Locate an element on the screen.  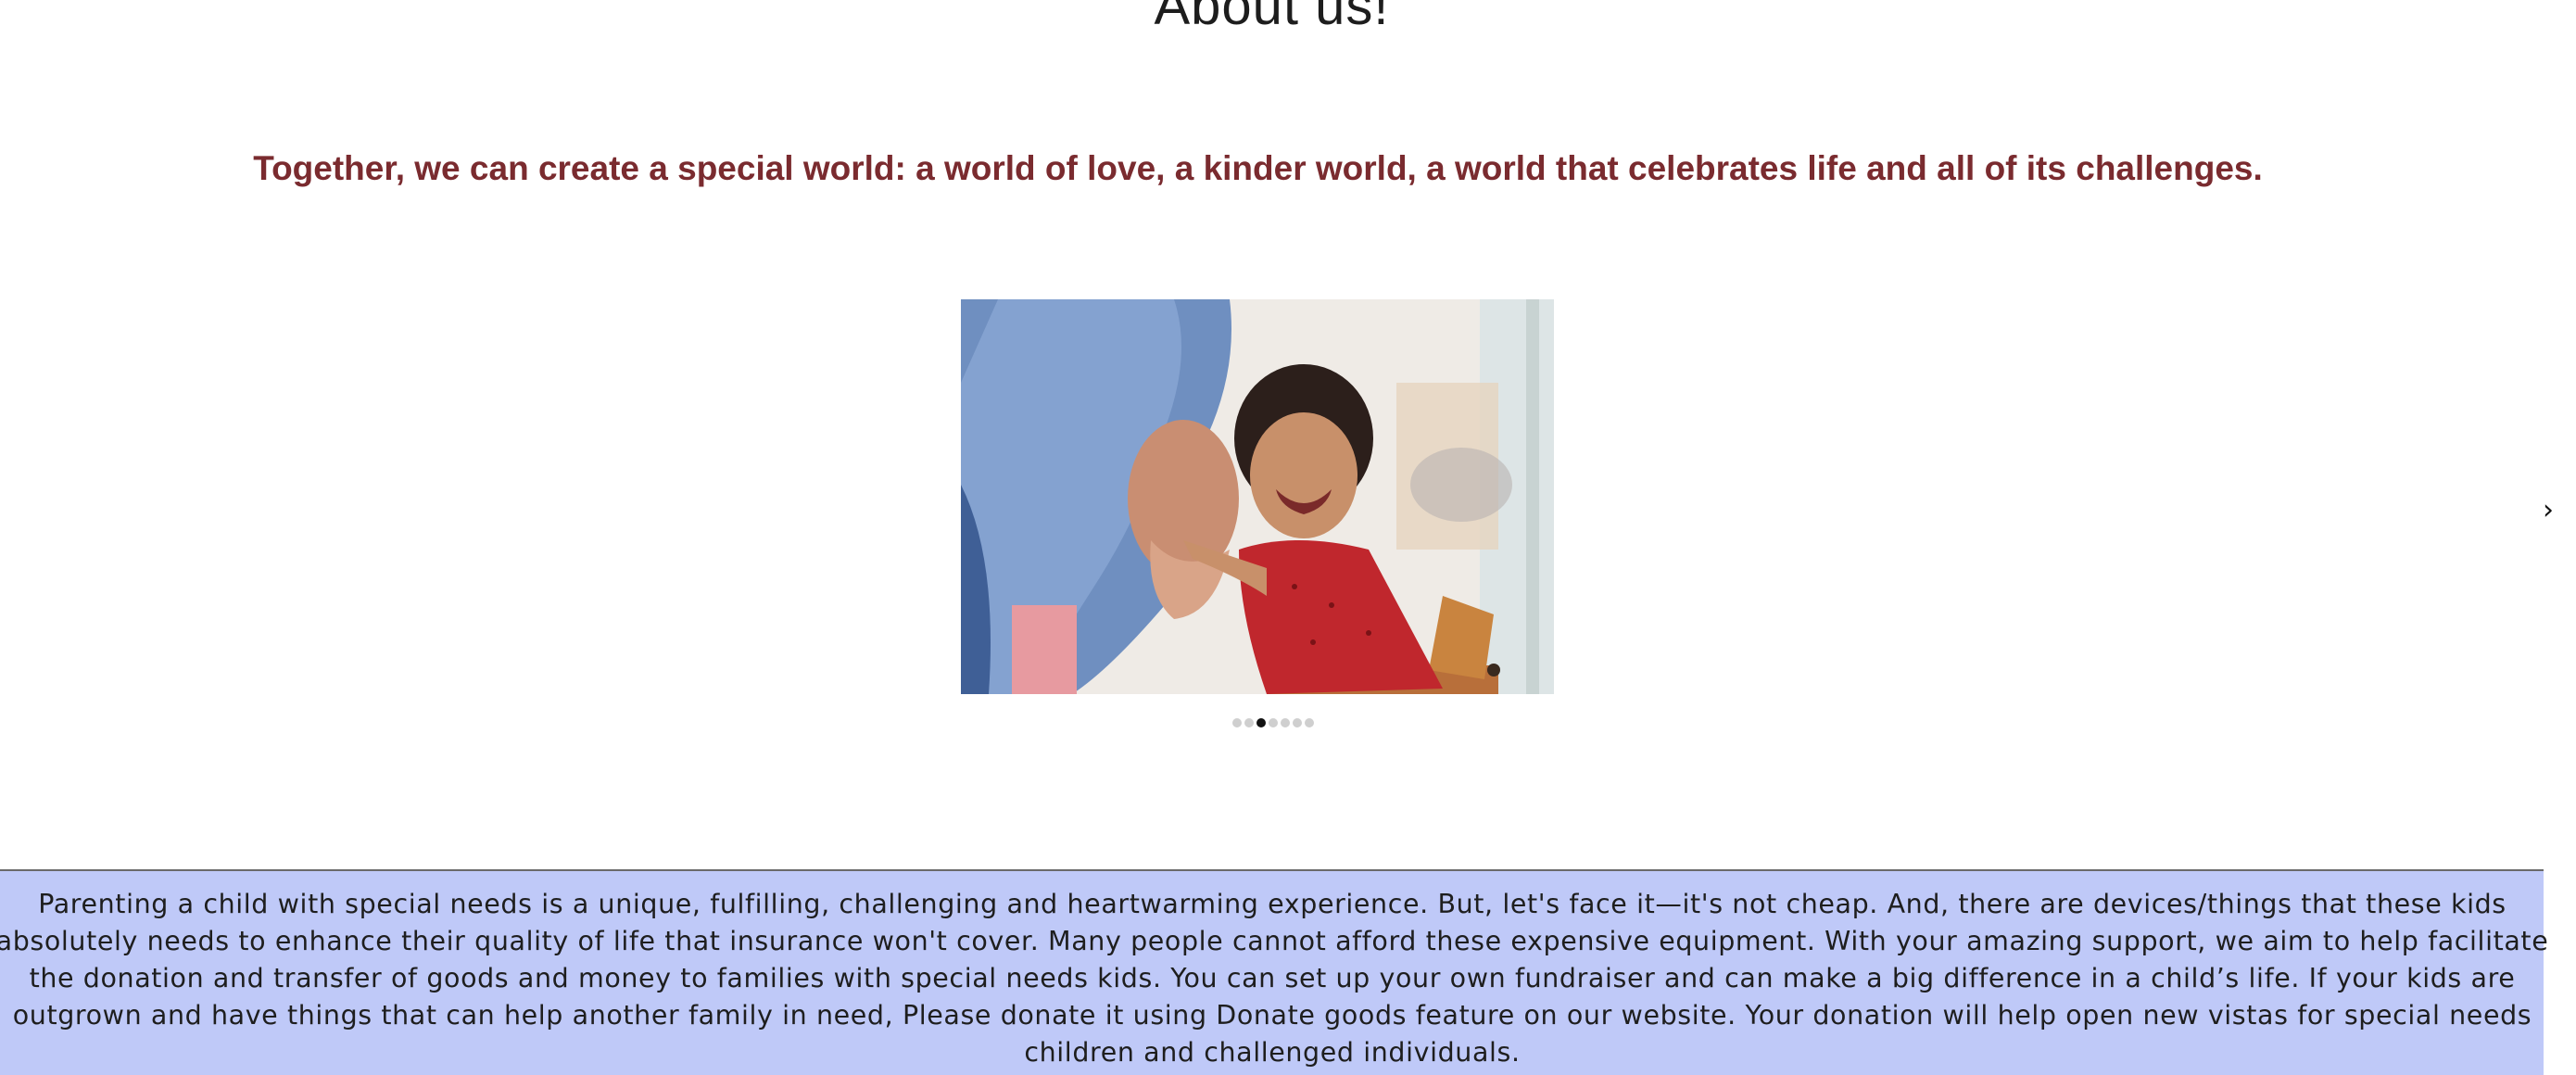
image-slider is located at coordinates (1258, 496).